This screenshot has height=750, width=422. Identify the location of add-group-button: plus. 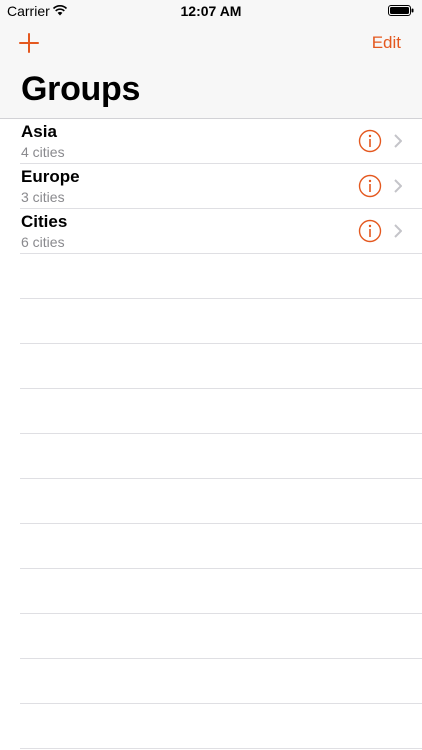
(29, 43).